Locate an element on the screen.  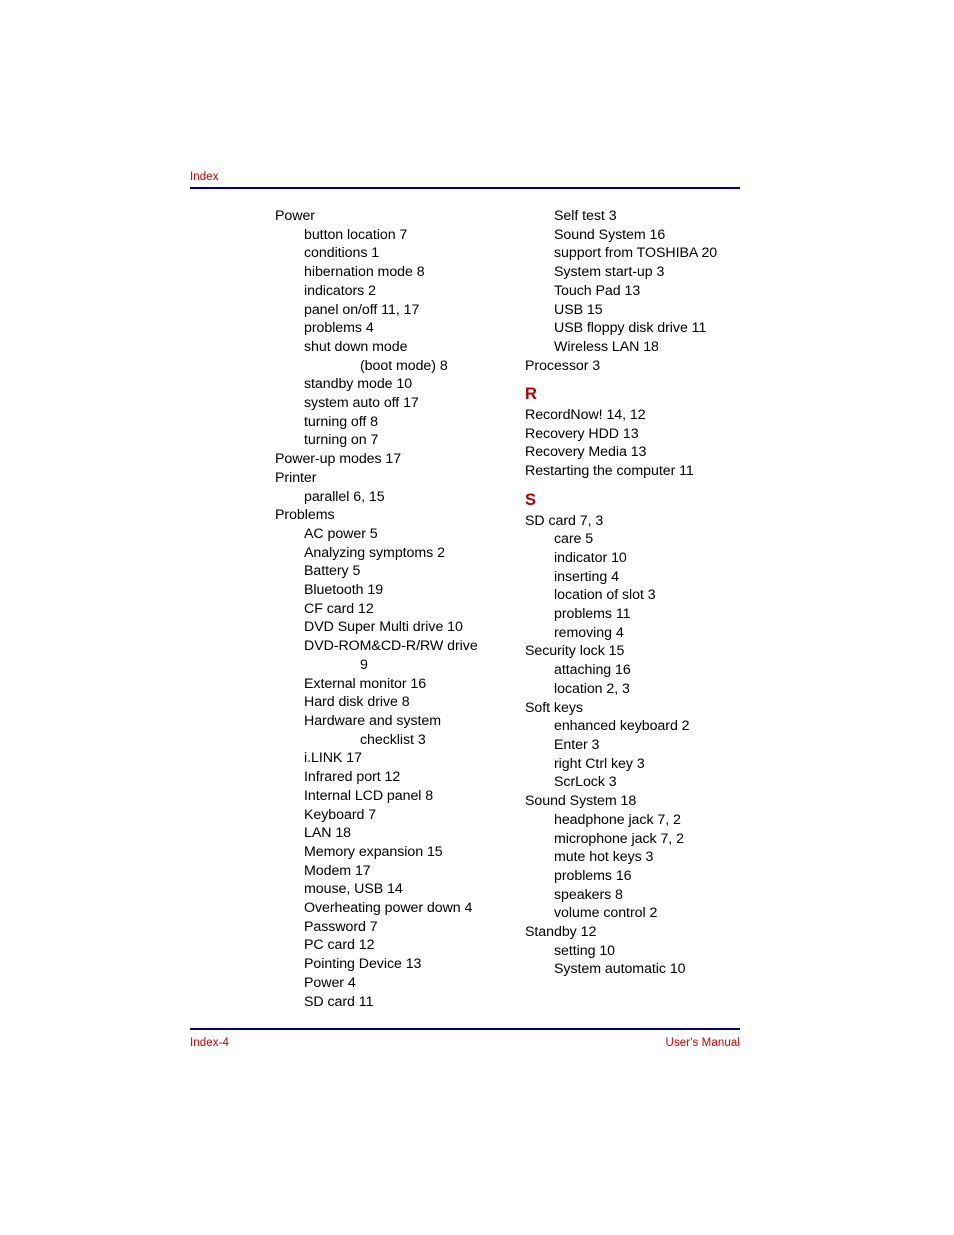
index-subentry: enhanced keyboard 2 is located at coordinates (622, 726).